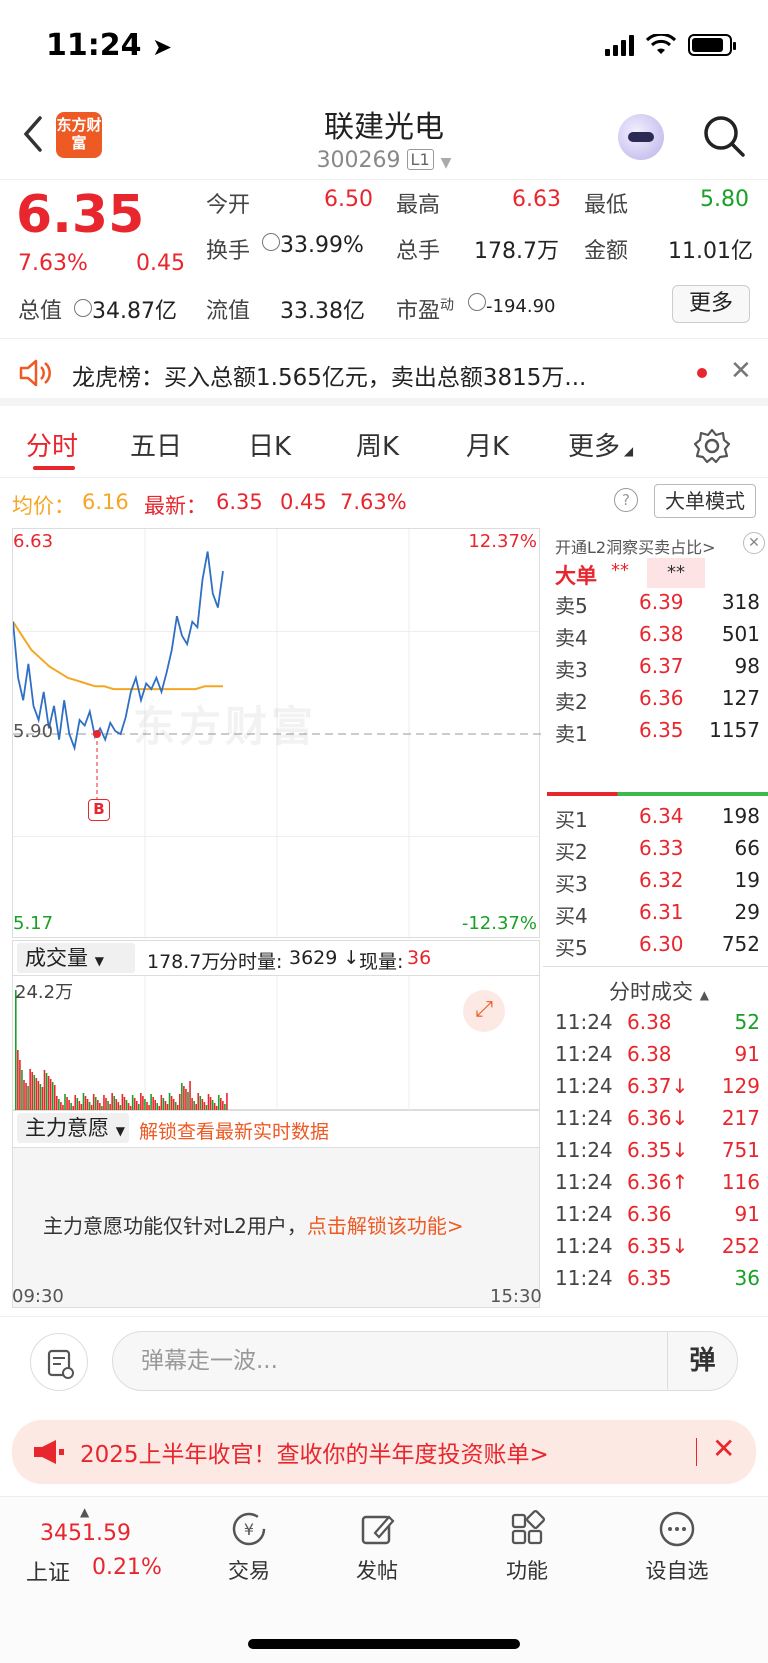 The height and width of the screenshot is (1663, 768). What do you see at coordinates (43, 506) in the screenshot?
I see `avg-price-label: 均价：` at bounding box center [43, 506].